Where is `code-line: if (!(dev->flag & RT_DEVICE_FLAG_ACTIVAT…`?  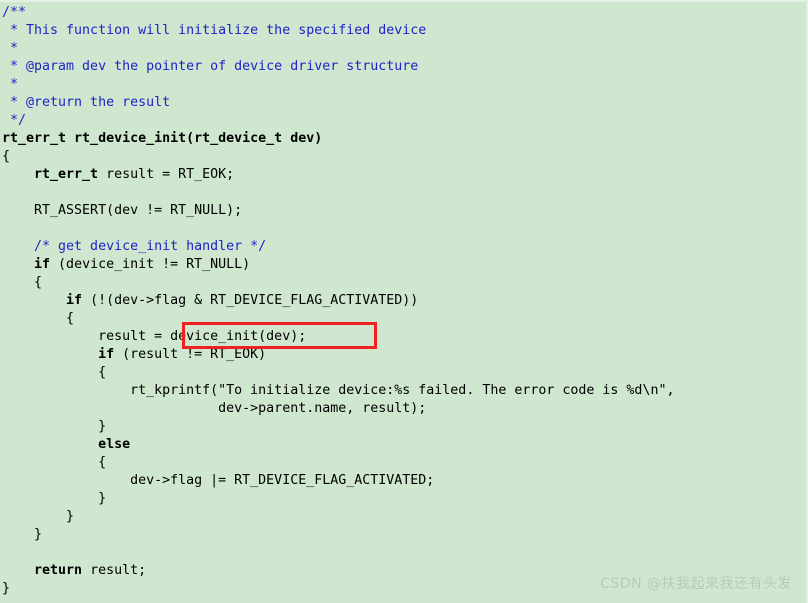 code-line: if (!(dev->flag & RT_DEVICE_FLAG_ACTIVAT… is located at coordinates (338, 301).